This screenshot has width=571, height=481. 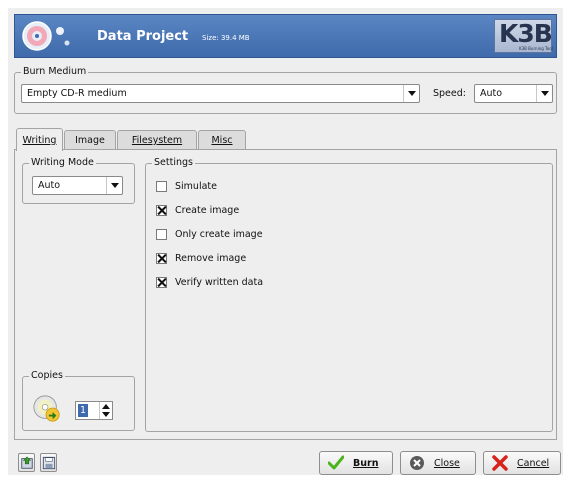 I want to click on speed-label: Speed:, so click(x=449, y=93).